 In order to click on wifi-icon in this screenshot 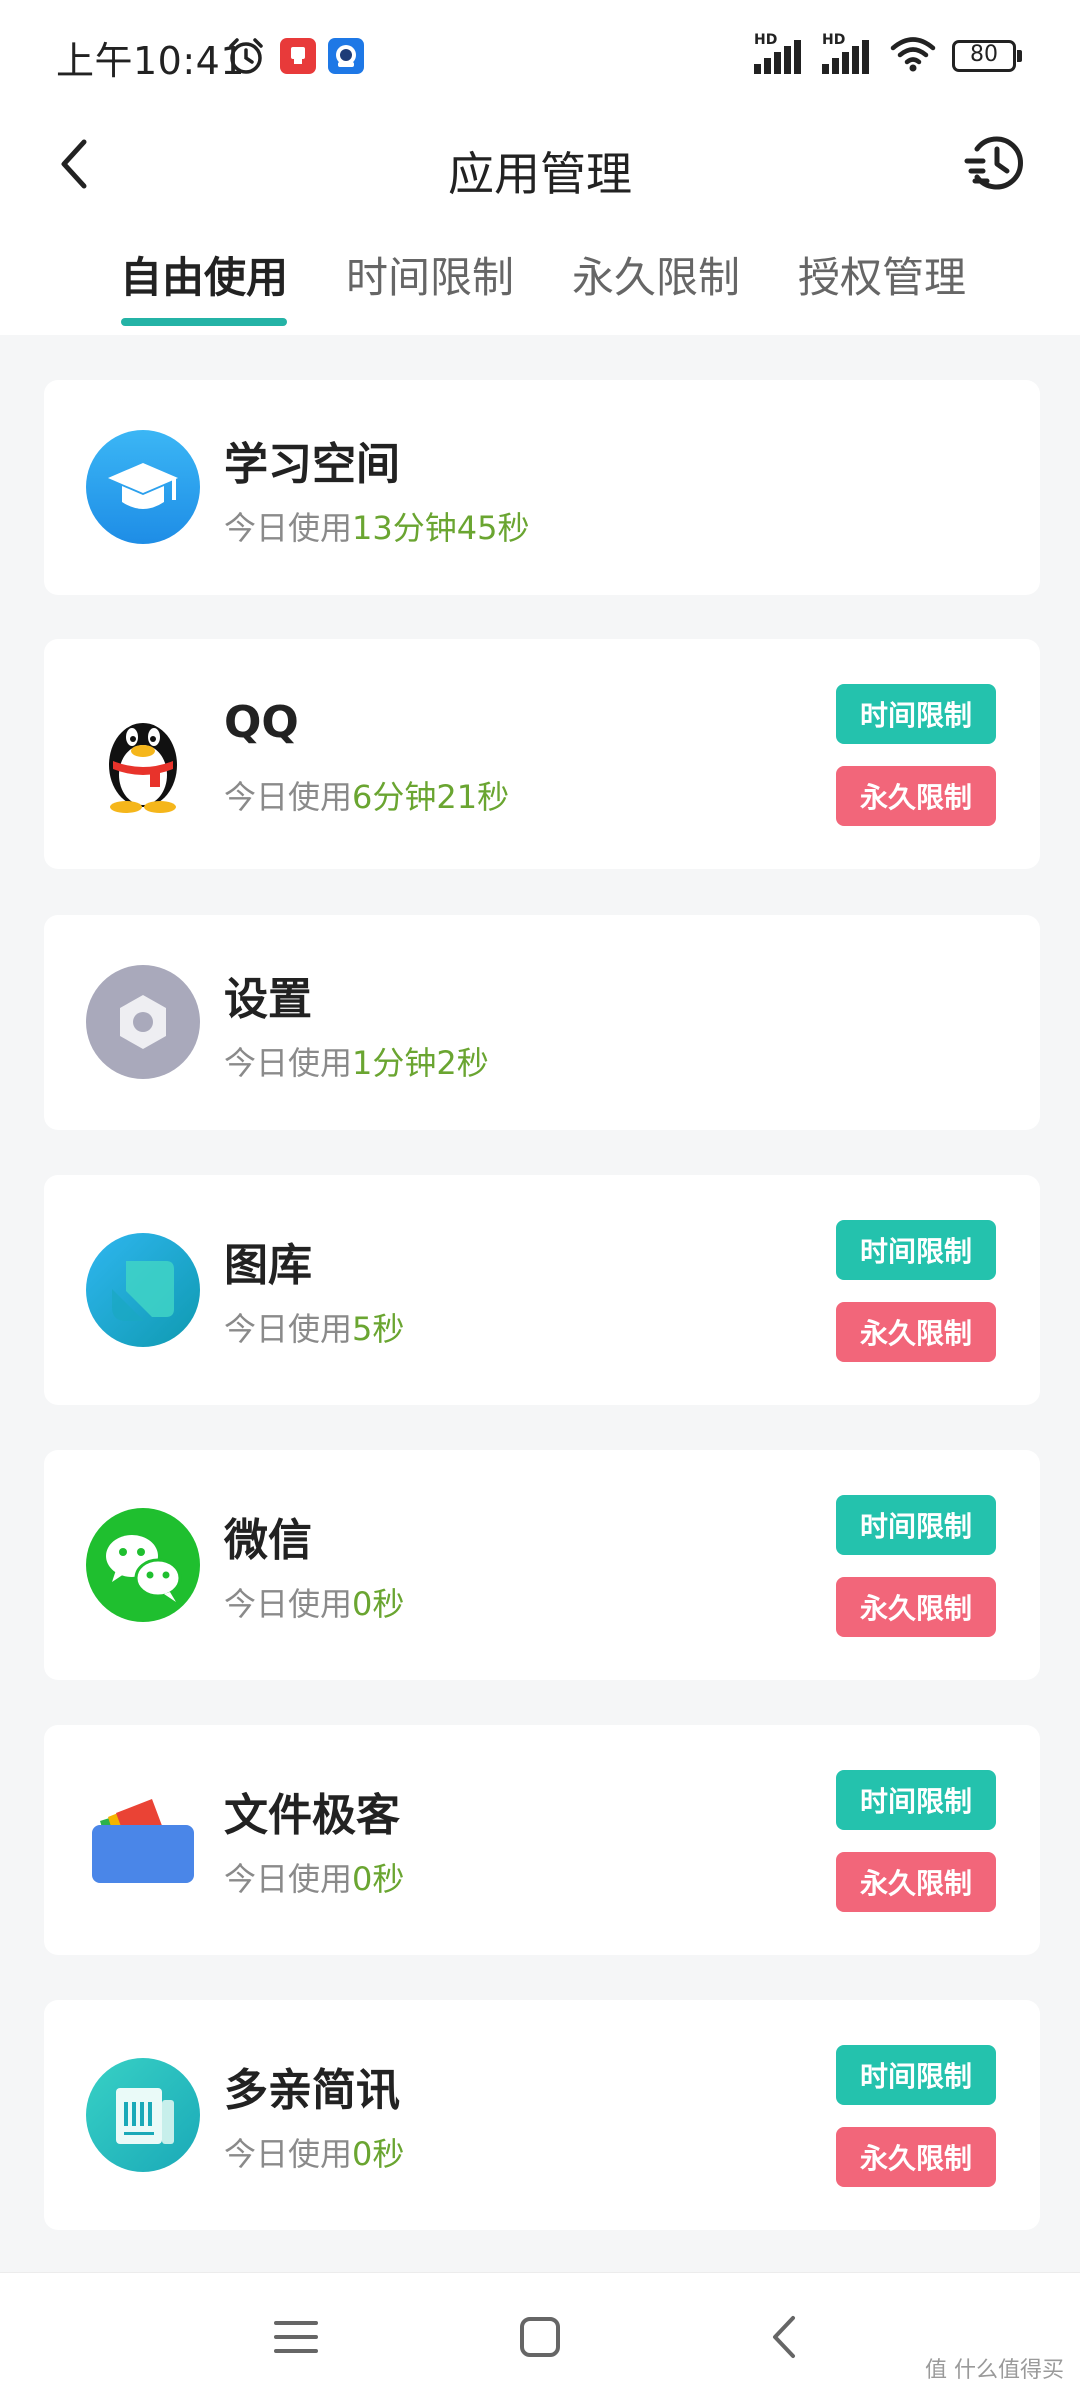, I will do `click(913, 56)`.